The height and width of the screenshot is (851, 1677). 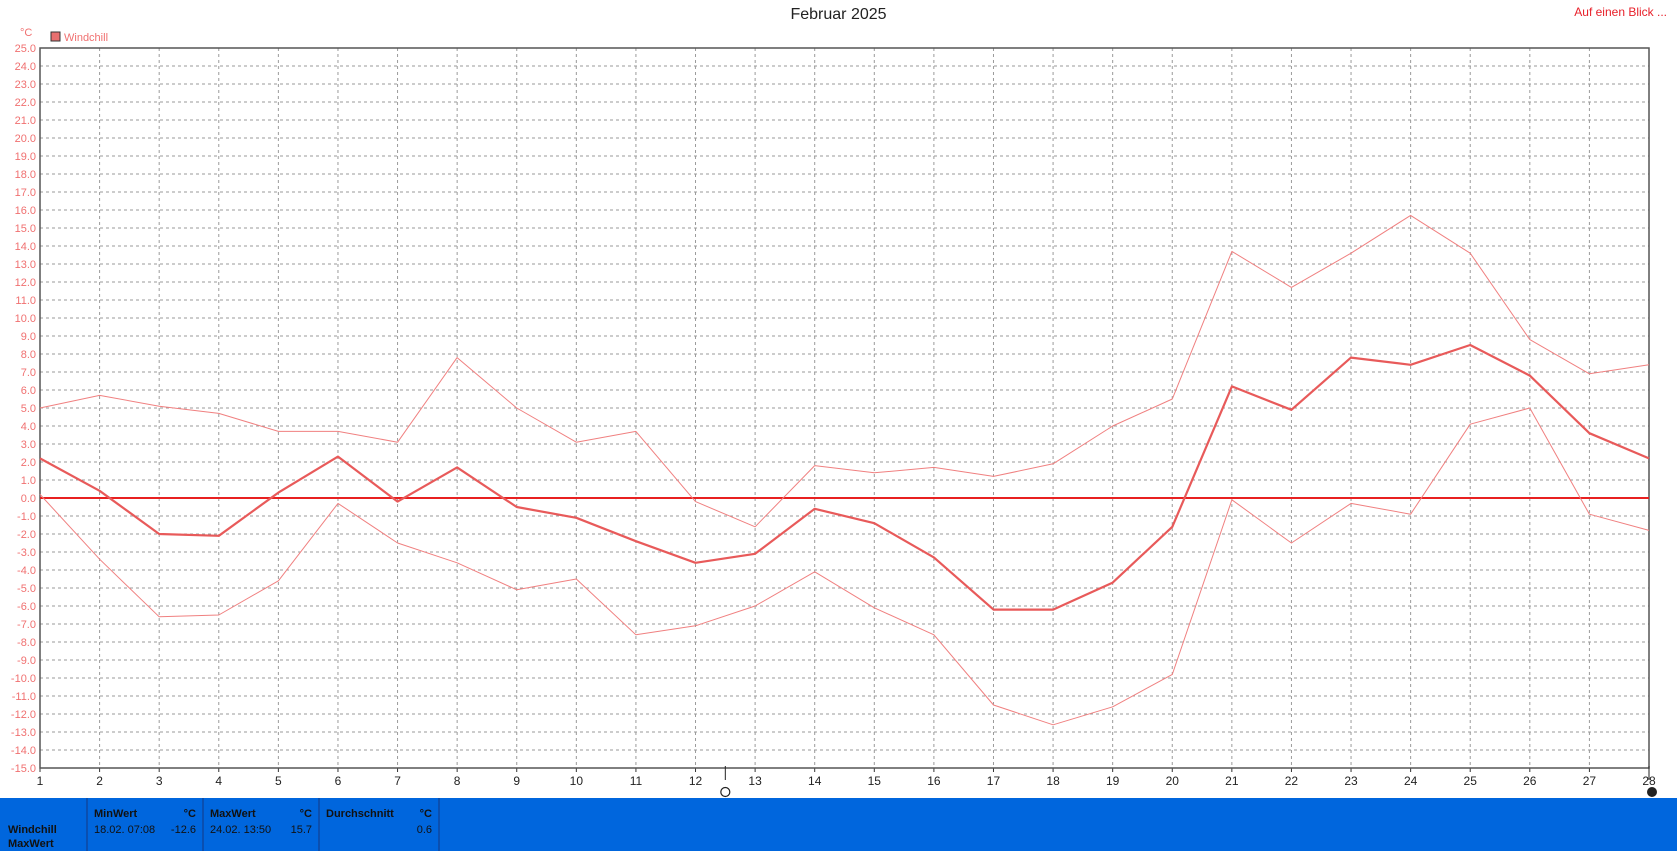 I want to click on y-tick-label: -4.0, so click(x=26, y=571).